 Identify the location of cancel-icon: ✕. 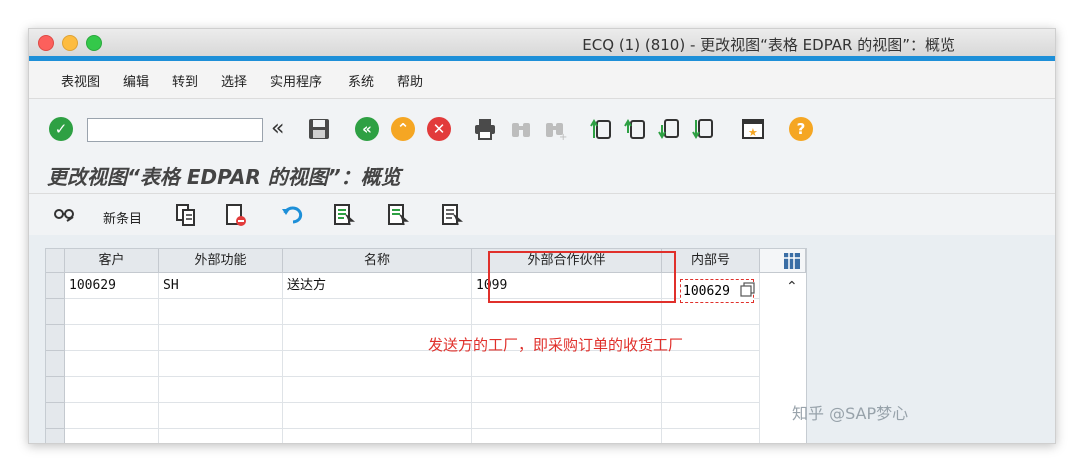
(439, 129).